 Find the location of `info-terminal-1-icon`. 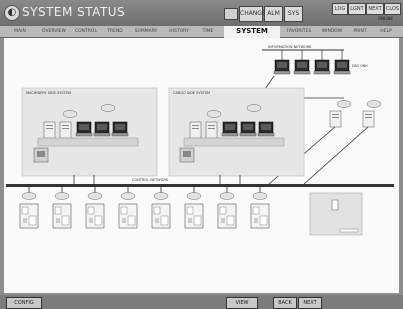

info-terminal-1-icon is located at coordinates (282, 67).